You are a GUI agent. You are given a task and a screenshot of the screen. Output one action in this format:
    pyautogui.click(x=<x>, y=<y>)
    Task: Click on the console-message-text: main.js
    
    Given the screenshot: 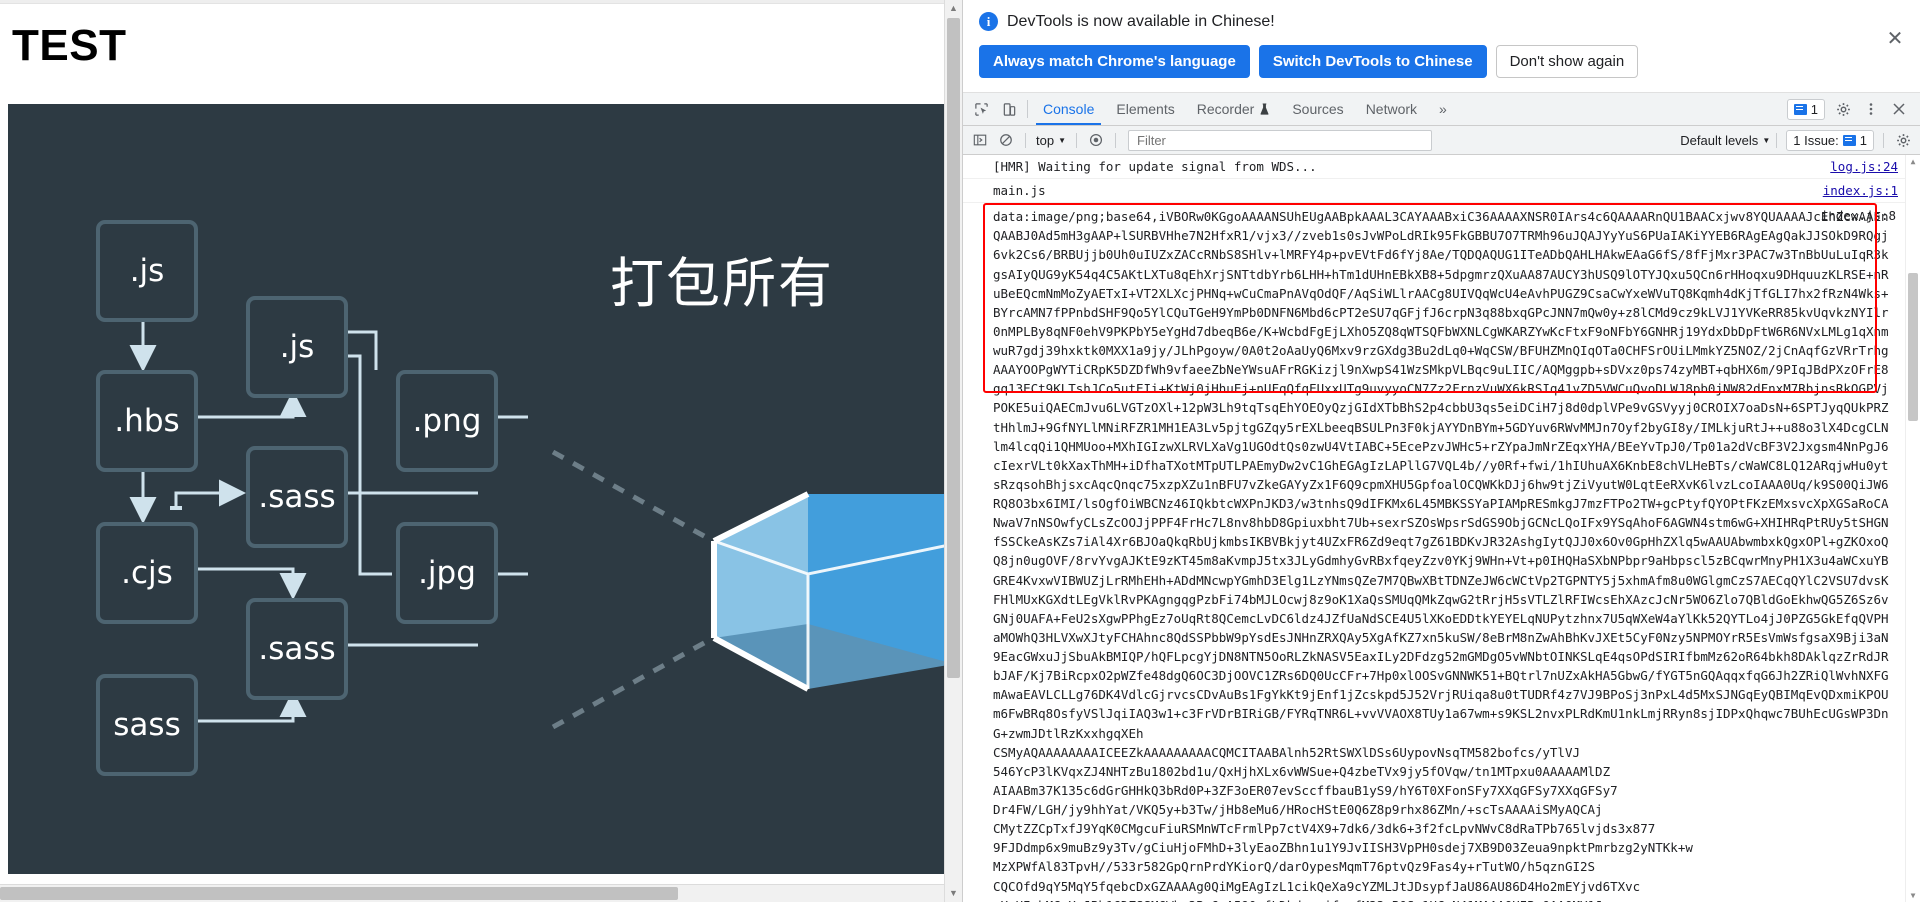 What is the action you would take?
    pyautogui.click(x=1019, y=191)
    